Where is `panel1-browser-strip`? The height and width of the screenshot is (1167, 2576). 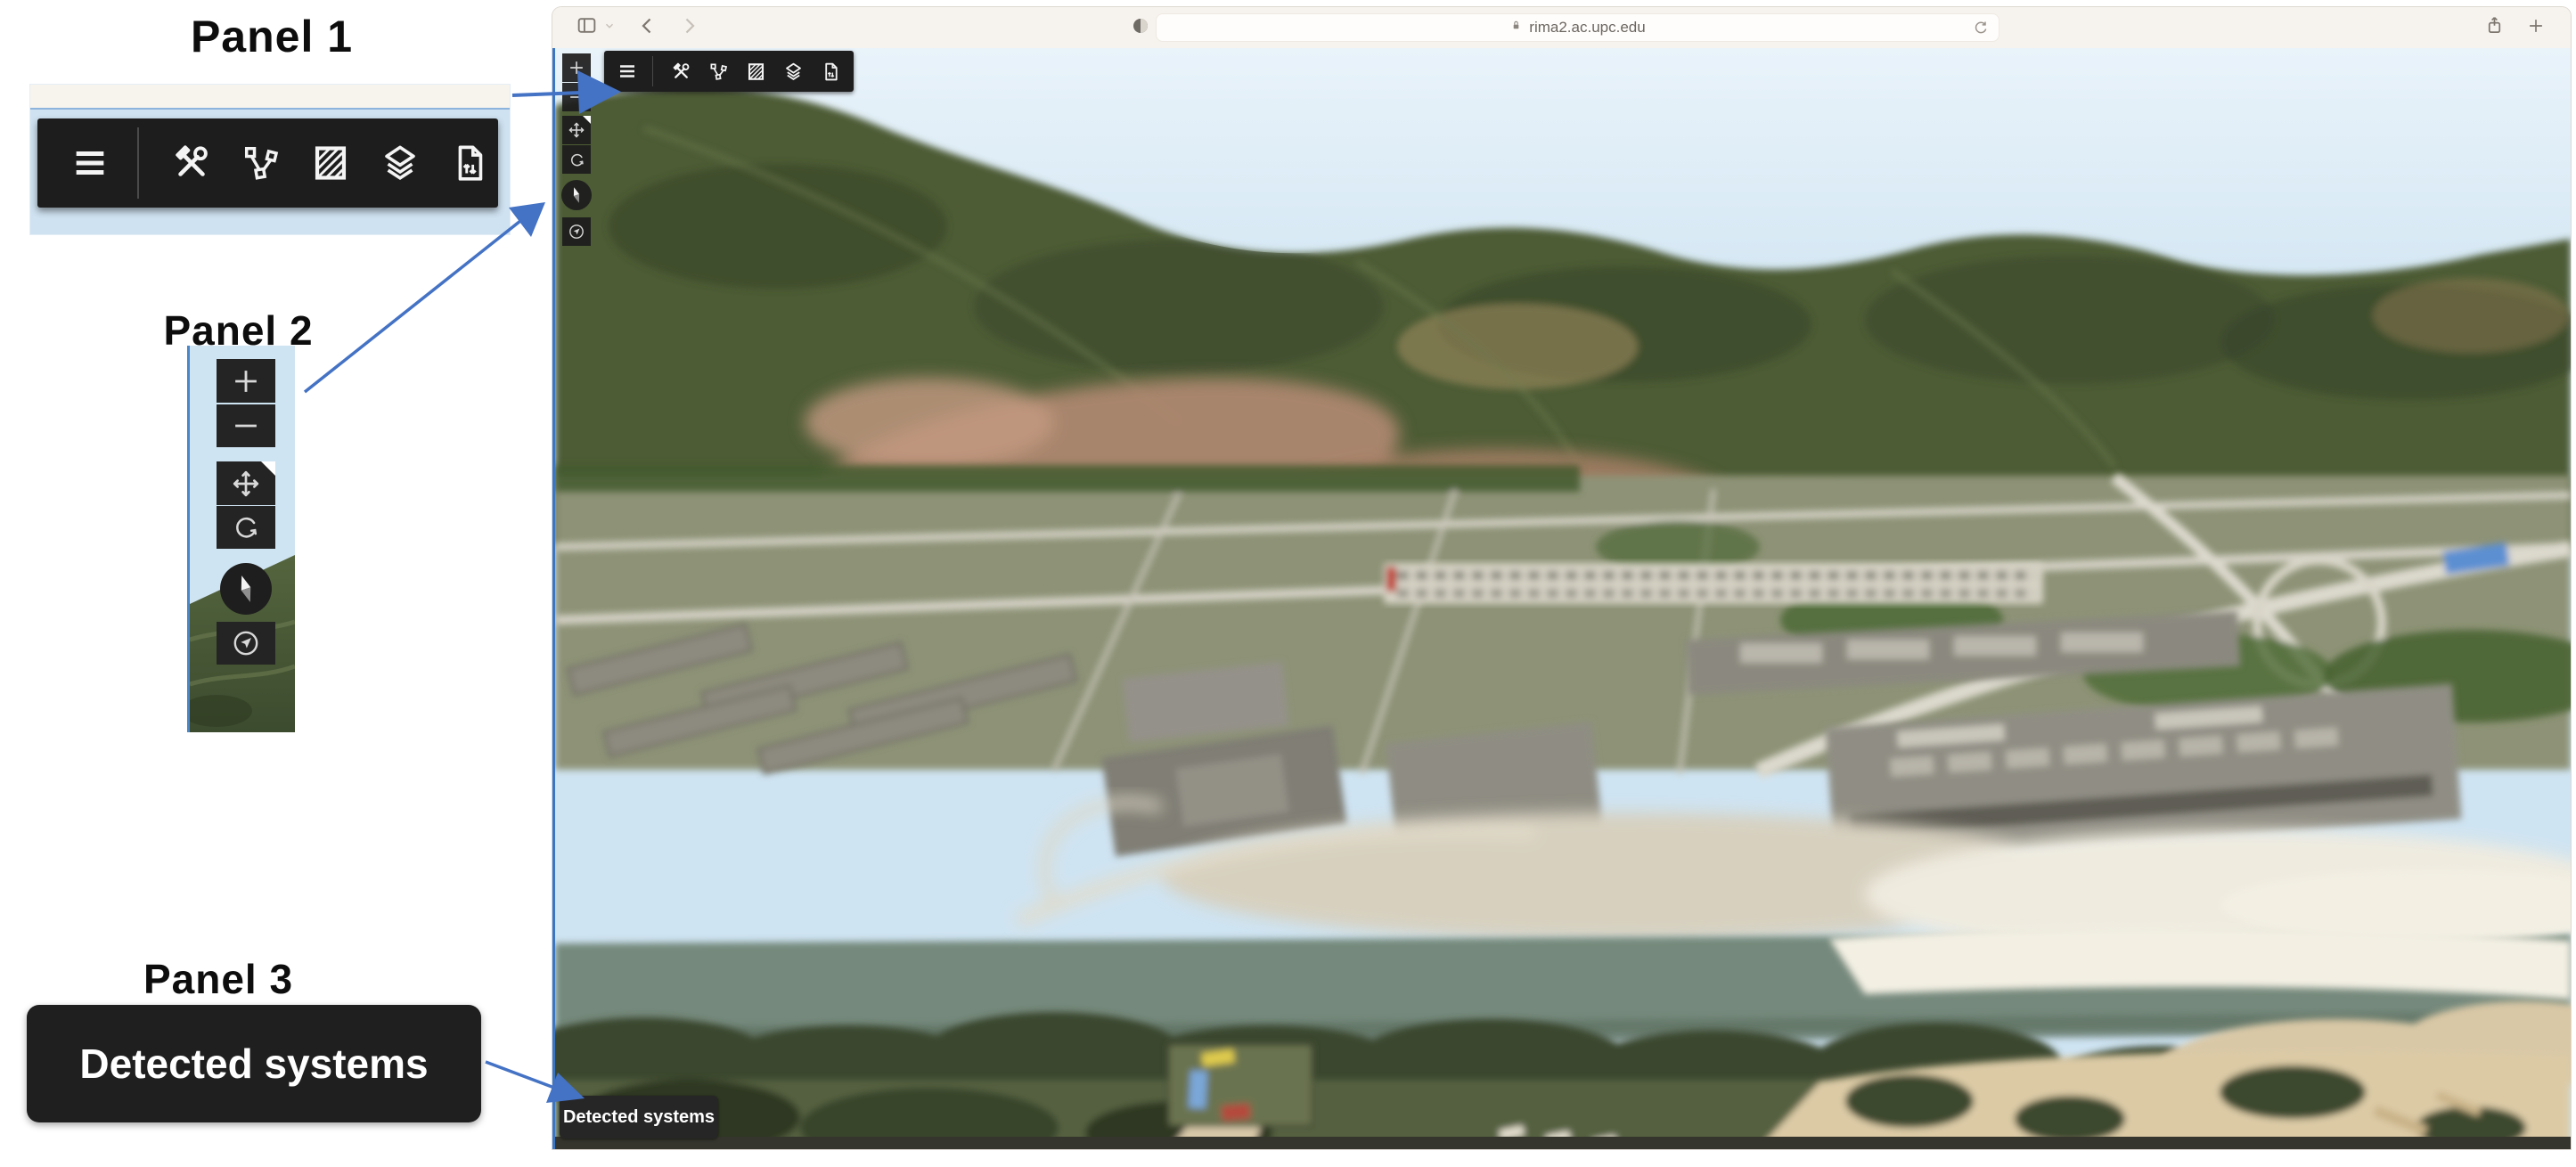
panel1-browser-strip is located at coordinates (270, 98).